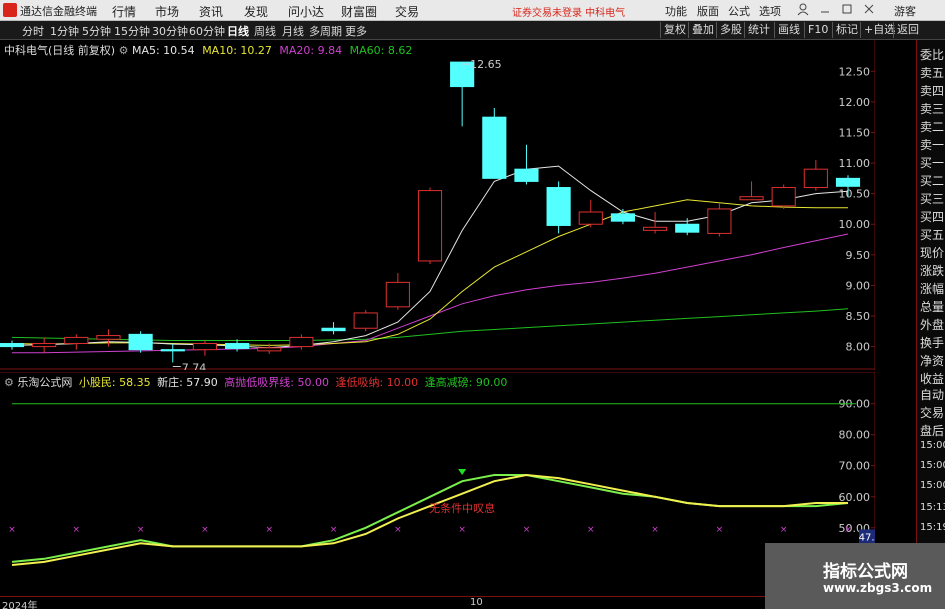 This screenshot has width=945, height=609. Describe the element at coordinates (64, 31) in the screenshot. I see `tab-1min: 1分钟` at that location.